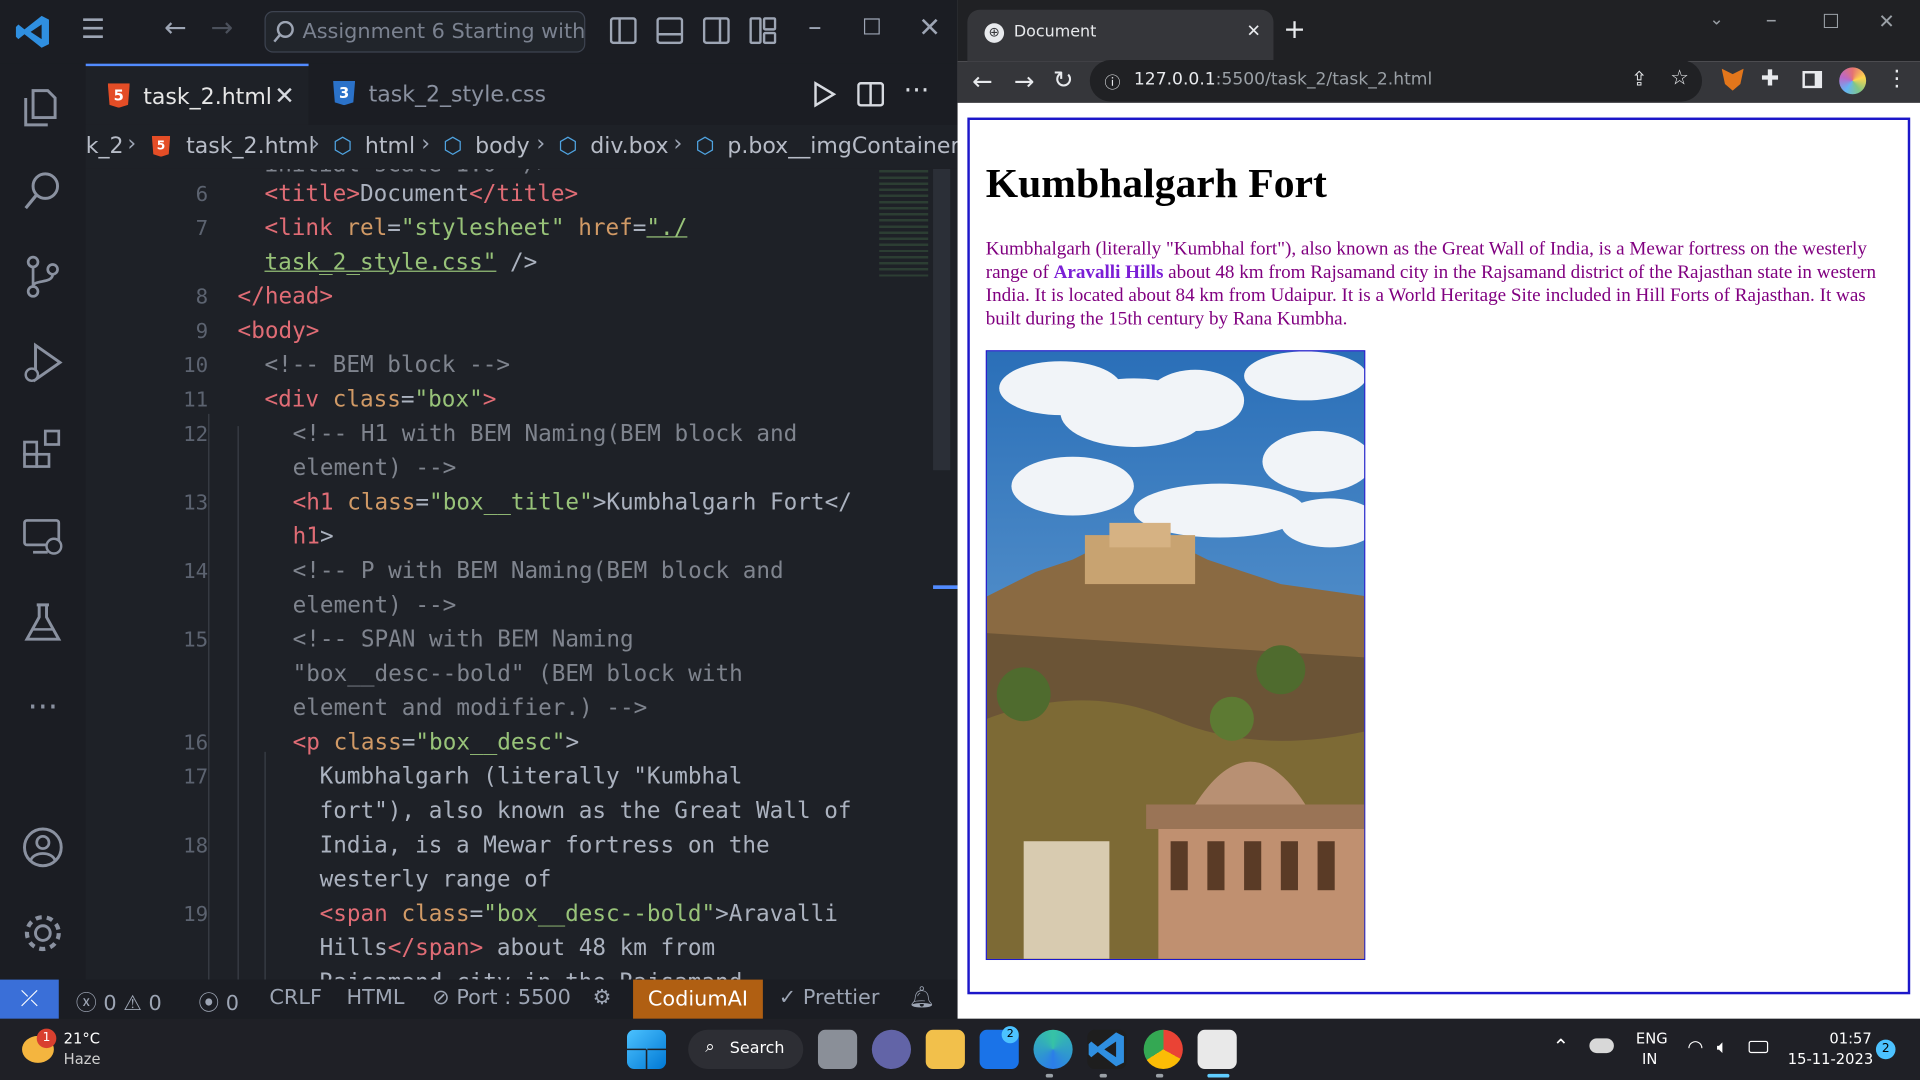  What do you see at coordinates (1601, 1046) in the screenshot?
I see `onedrive-cloud-icon` at bounding box center [1601, 1046].